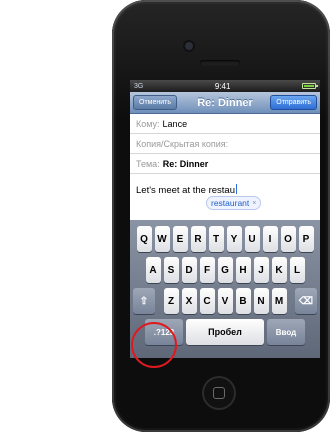 This screenshot has width=336, height=432. What do you see at coordinates (139, 86) in the screenshot?
I see `signal-indicator: 3G` at bounding box center [139, 86].